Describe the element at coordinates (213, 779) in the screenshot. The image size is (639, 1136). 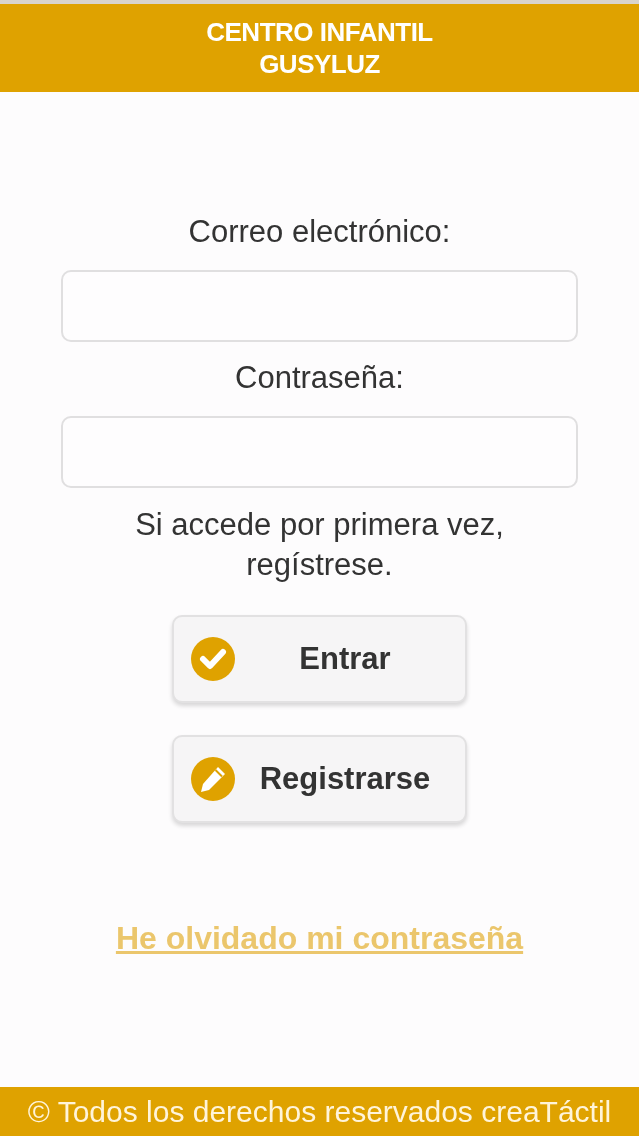
I see `pencil-icon` at that location.